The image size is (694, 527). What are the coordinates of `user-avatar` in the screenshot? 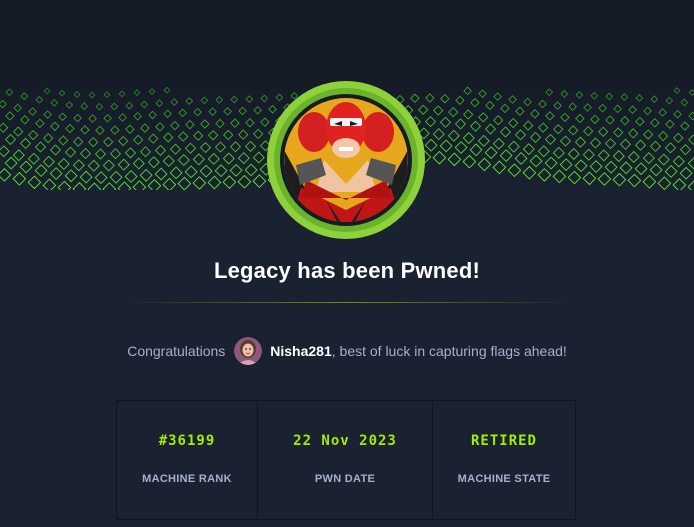 It's located at (248, 351).